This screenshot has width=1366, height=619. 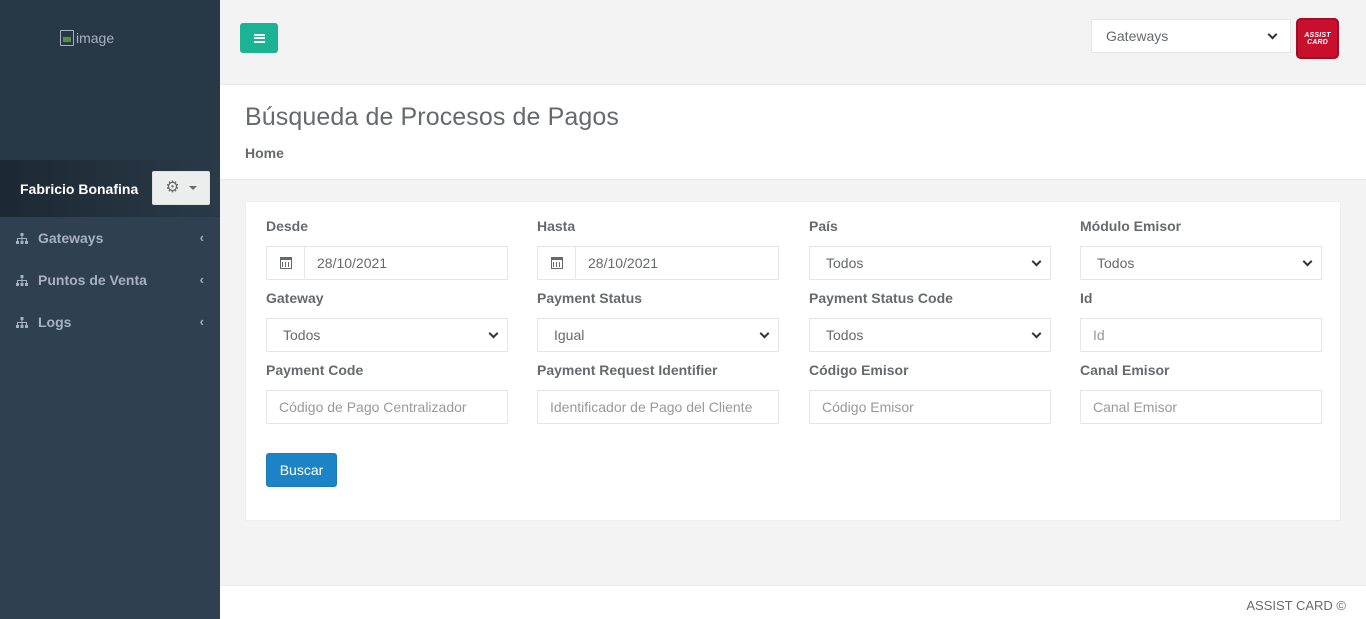 What do you see at coordinates (172, 187) in the screenshot?
I see `gear-icon: ⚙` at bounding box center [172, 187].